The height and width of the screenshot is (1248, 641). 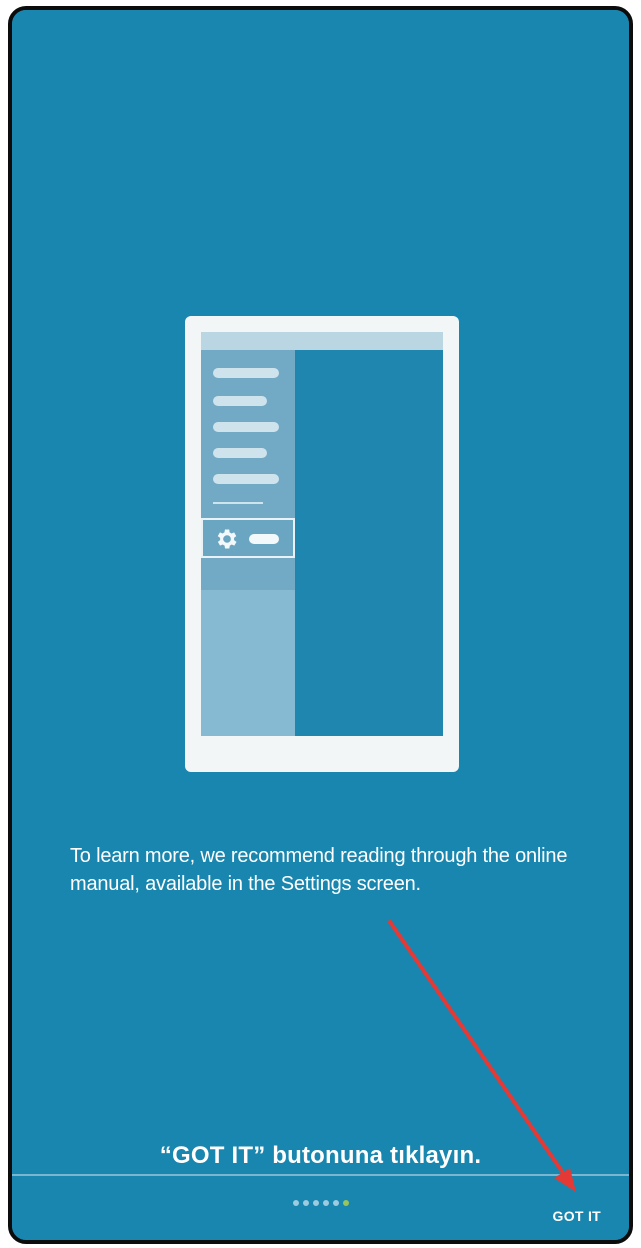 I want to click on got-it-button: GOT IT, so click(x=577, y=1216).